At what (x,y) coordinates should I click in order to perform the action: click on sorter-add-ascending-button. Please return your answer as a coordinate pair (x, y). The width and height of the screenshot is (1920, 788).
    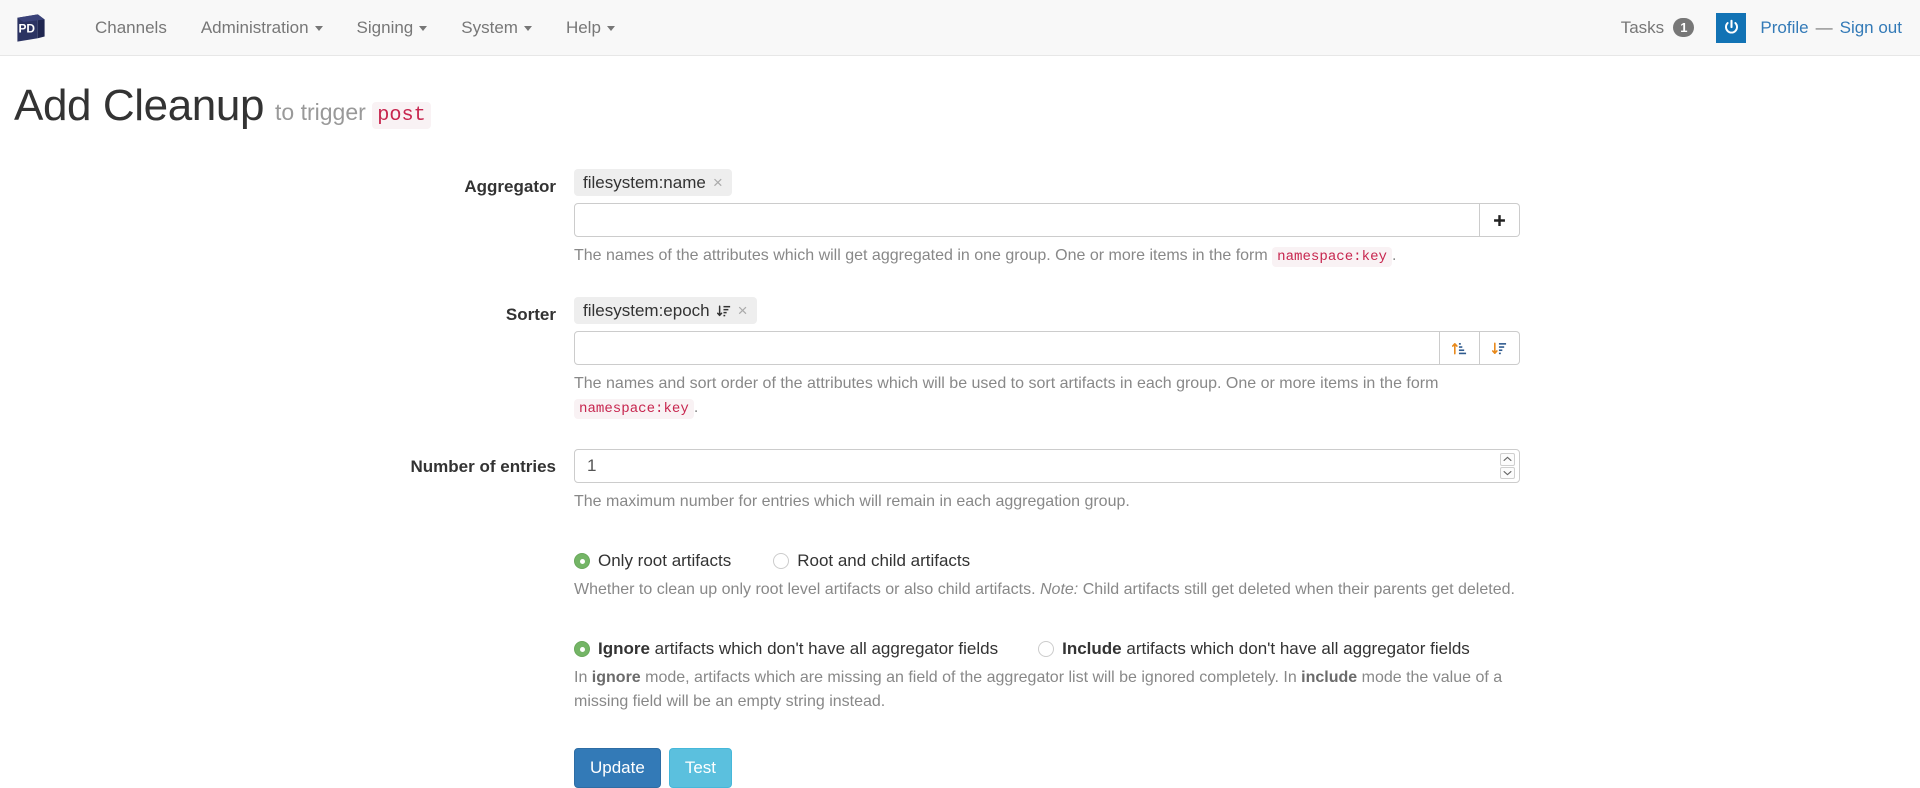
    Looking at the image, I should click on (1460, 348).